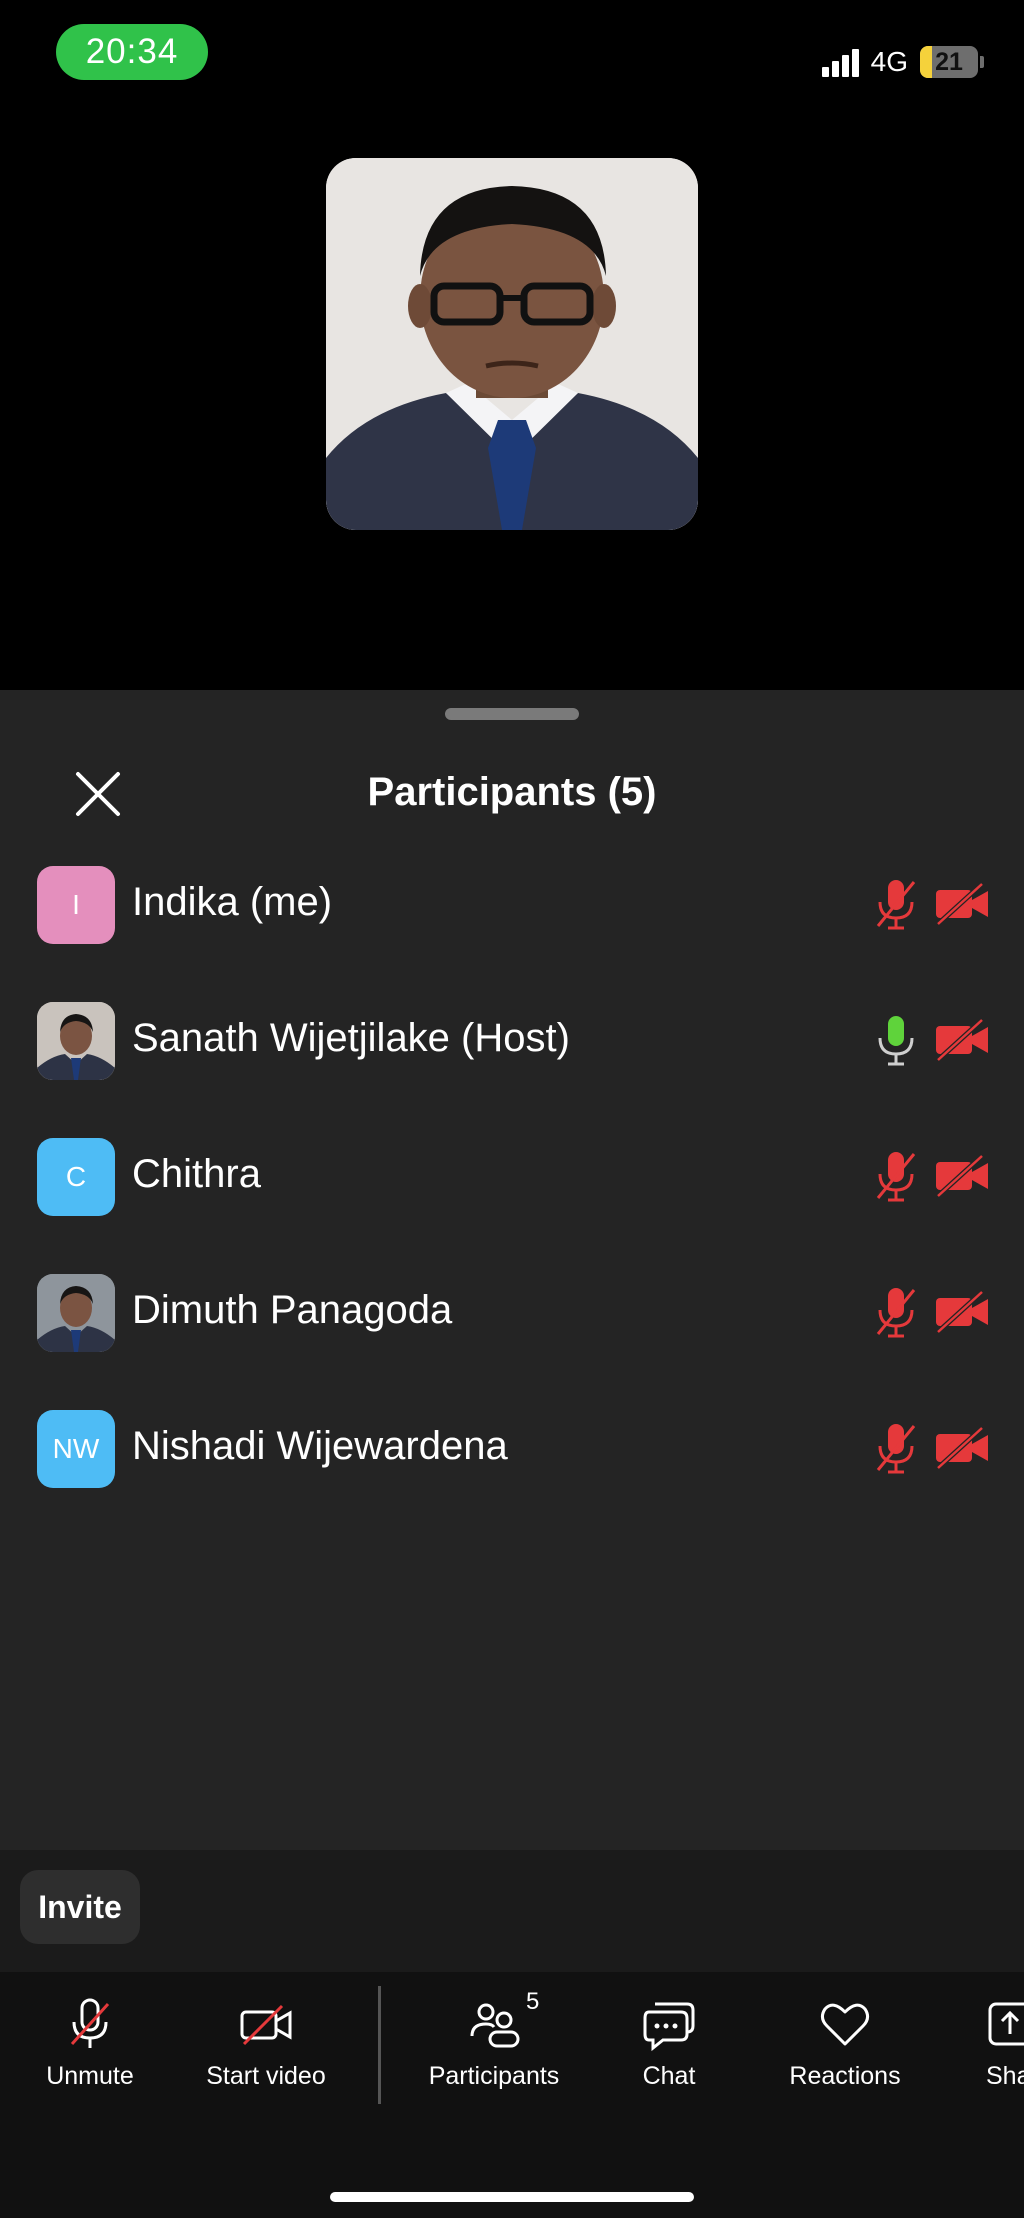 The width and height of the screenshot is (1024, 2218). I want to click on avatar-initials: NW, so click(76, 1448).